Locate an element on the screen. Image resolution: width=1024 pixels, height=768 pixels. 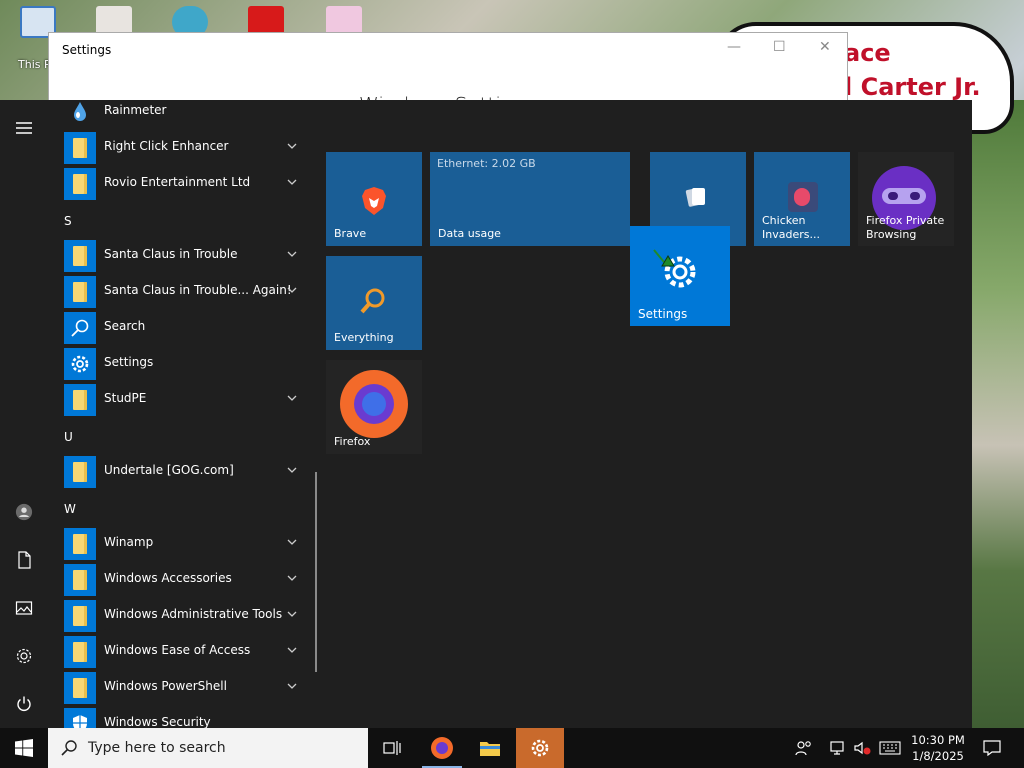
tile-sublabel: Ethernet: 2.02 GB is located at coordinates (486, 163).